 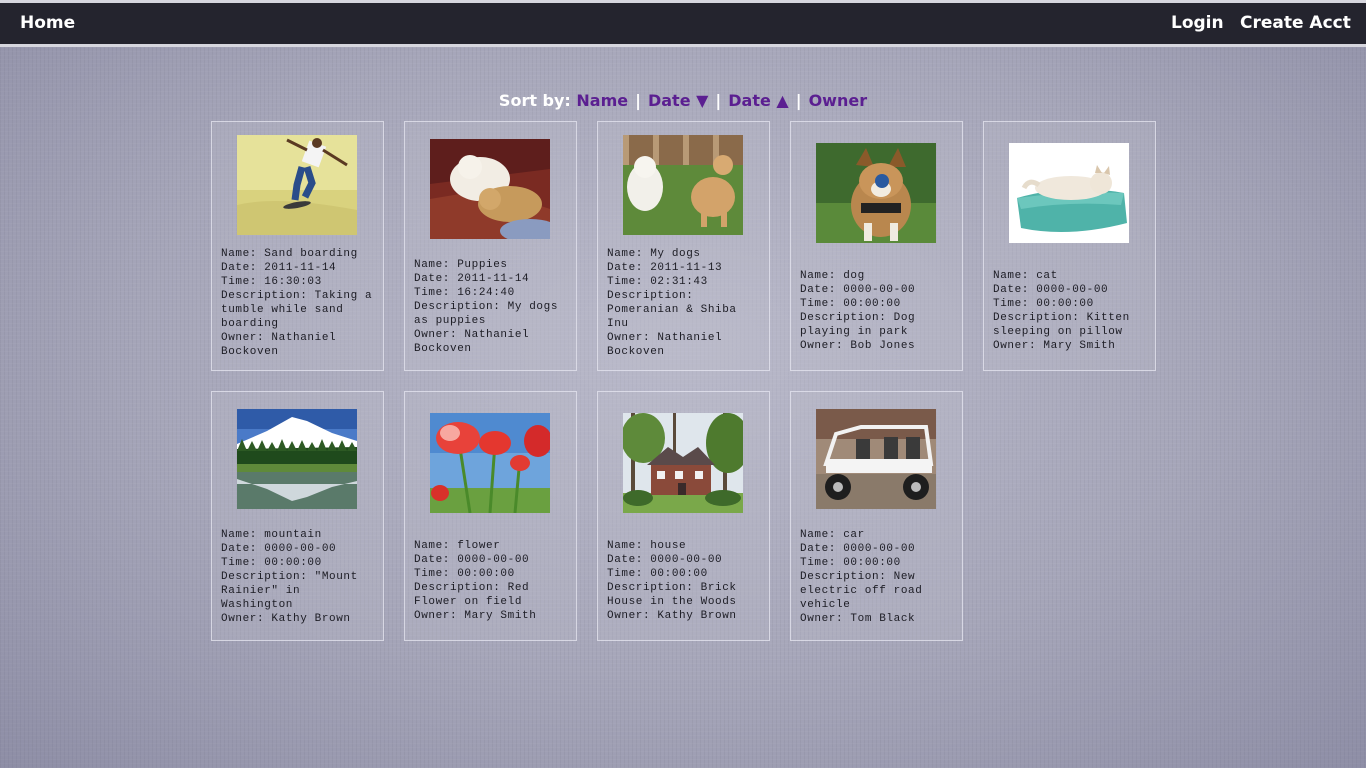 I want to click on login-link: Login, so click(x=1197, y=23).